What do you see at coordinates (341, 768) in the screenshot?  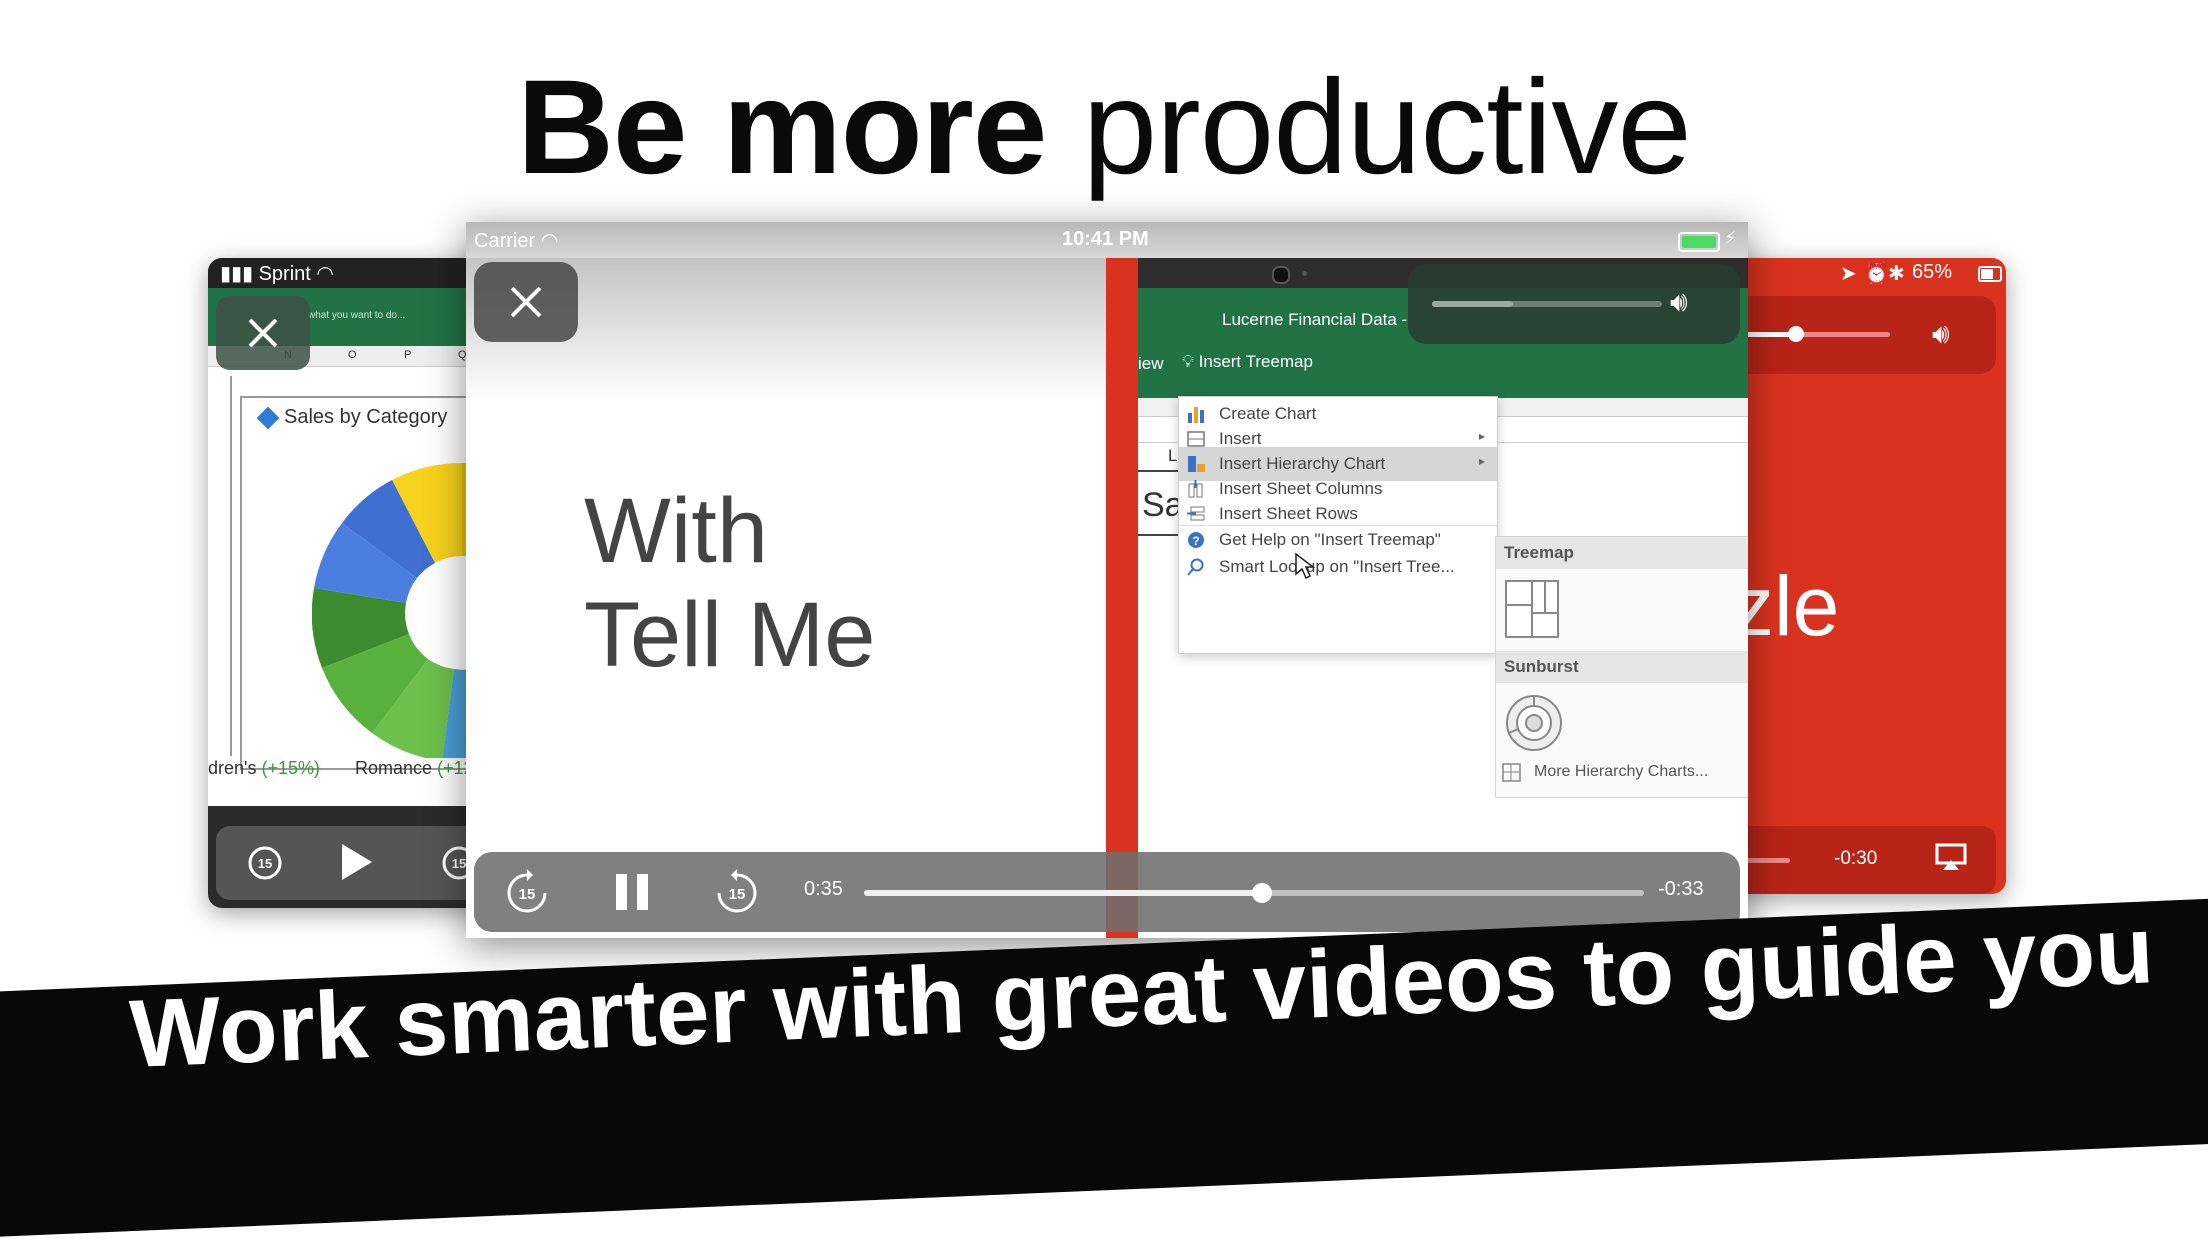 I see `left-caption: dren's (+15%) Romance (+12` at bounding box center [341, 768].